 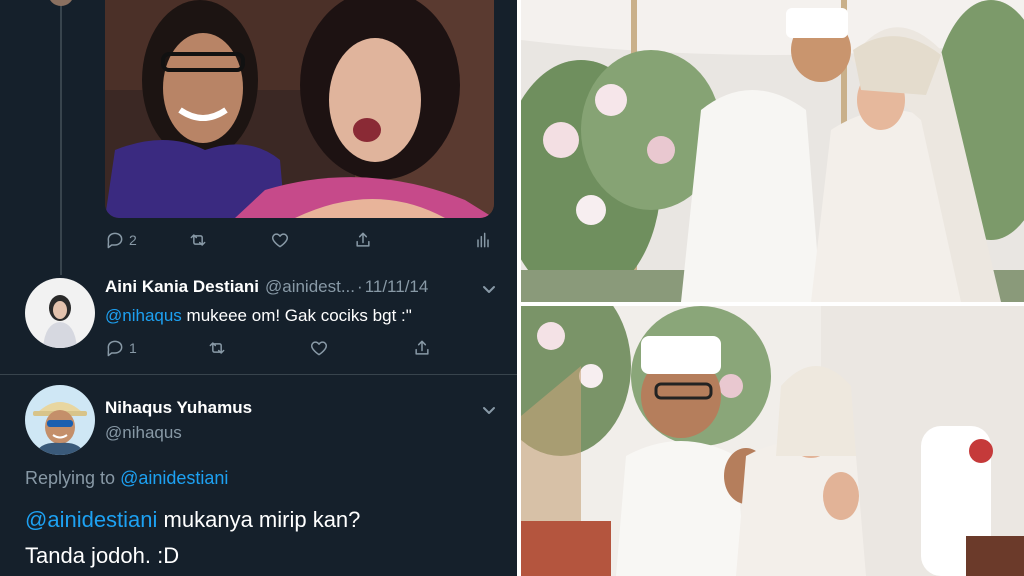 I want to click on replying-to-line: Replying to @ainidestiani, so click(x=126, y=478).